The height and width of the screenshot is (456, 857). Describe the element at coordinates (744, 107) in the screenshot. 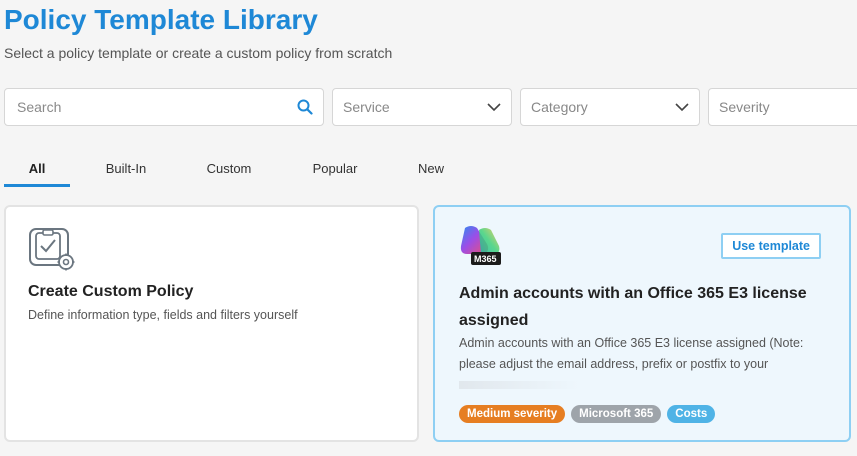

I see `severity-select-label: Severity` at that location.